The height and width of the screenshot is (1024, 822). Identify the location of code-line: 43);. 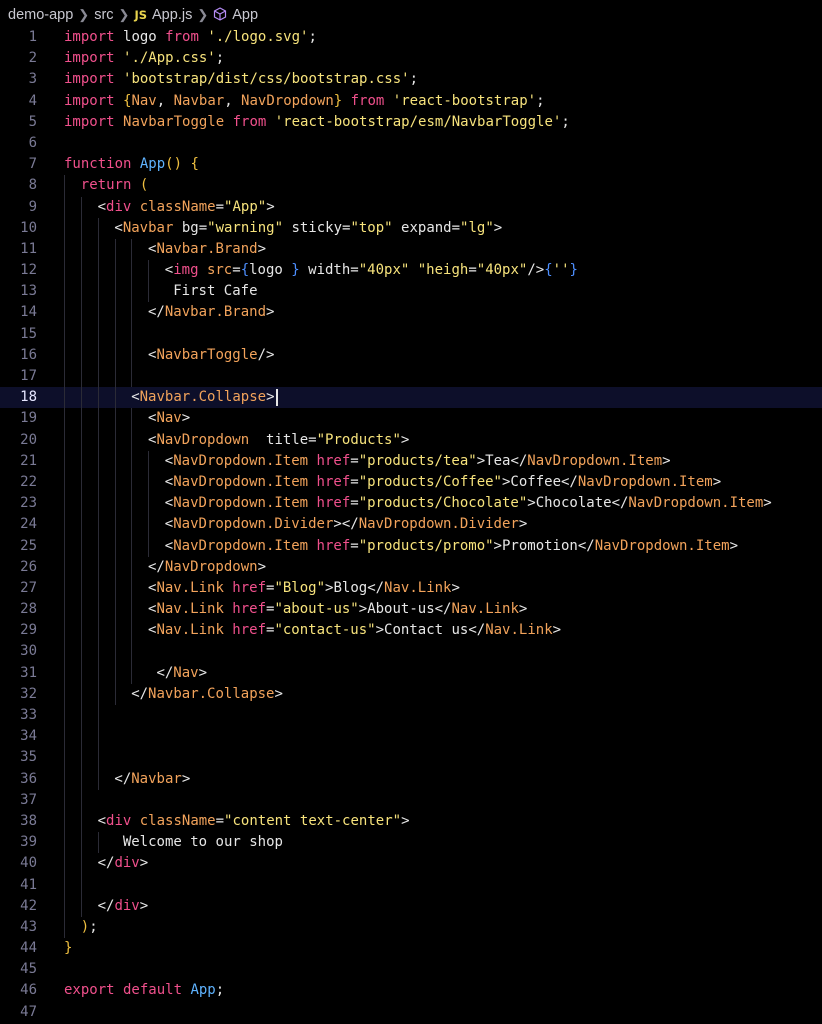
(411, 927).